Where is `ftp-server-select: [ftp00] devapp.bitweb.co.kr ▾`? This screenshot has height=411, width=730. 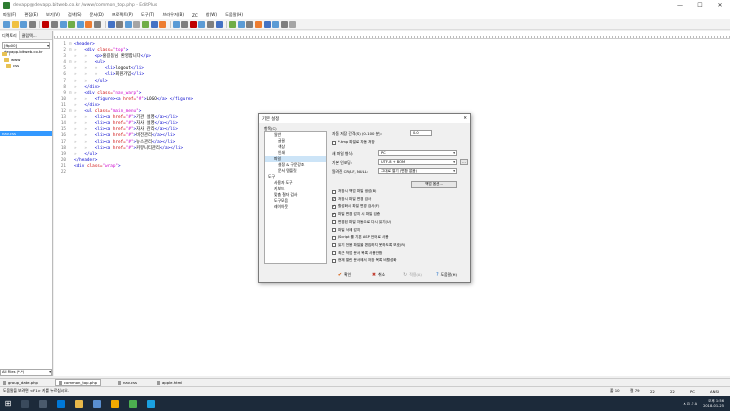
ftp-server-select: [ftp00] devapp.bitweb.co.kr ▾ is located at coordinates (26, 48).